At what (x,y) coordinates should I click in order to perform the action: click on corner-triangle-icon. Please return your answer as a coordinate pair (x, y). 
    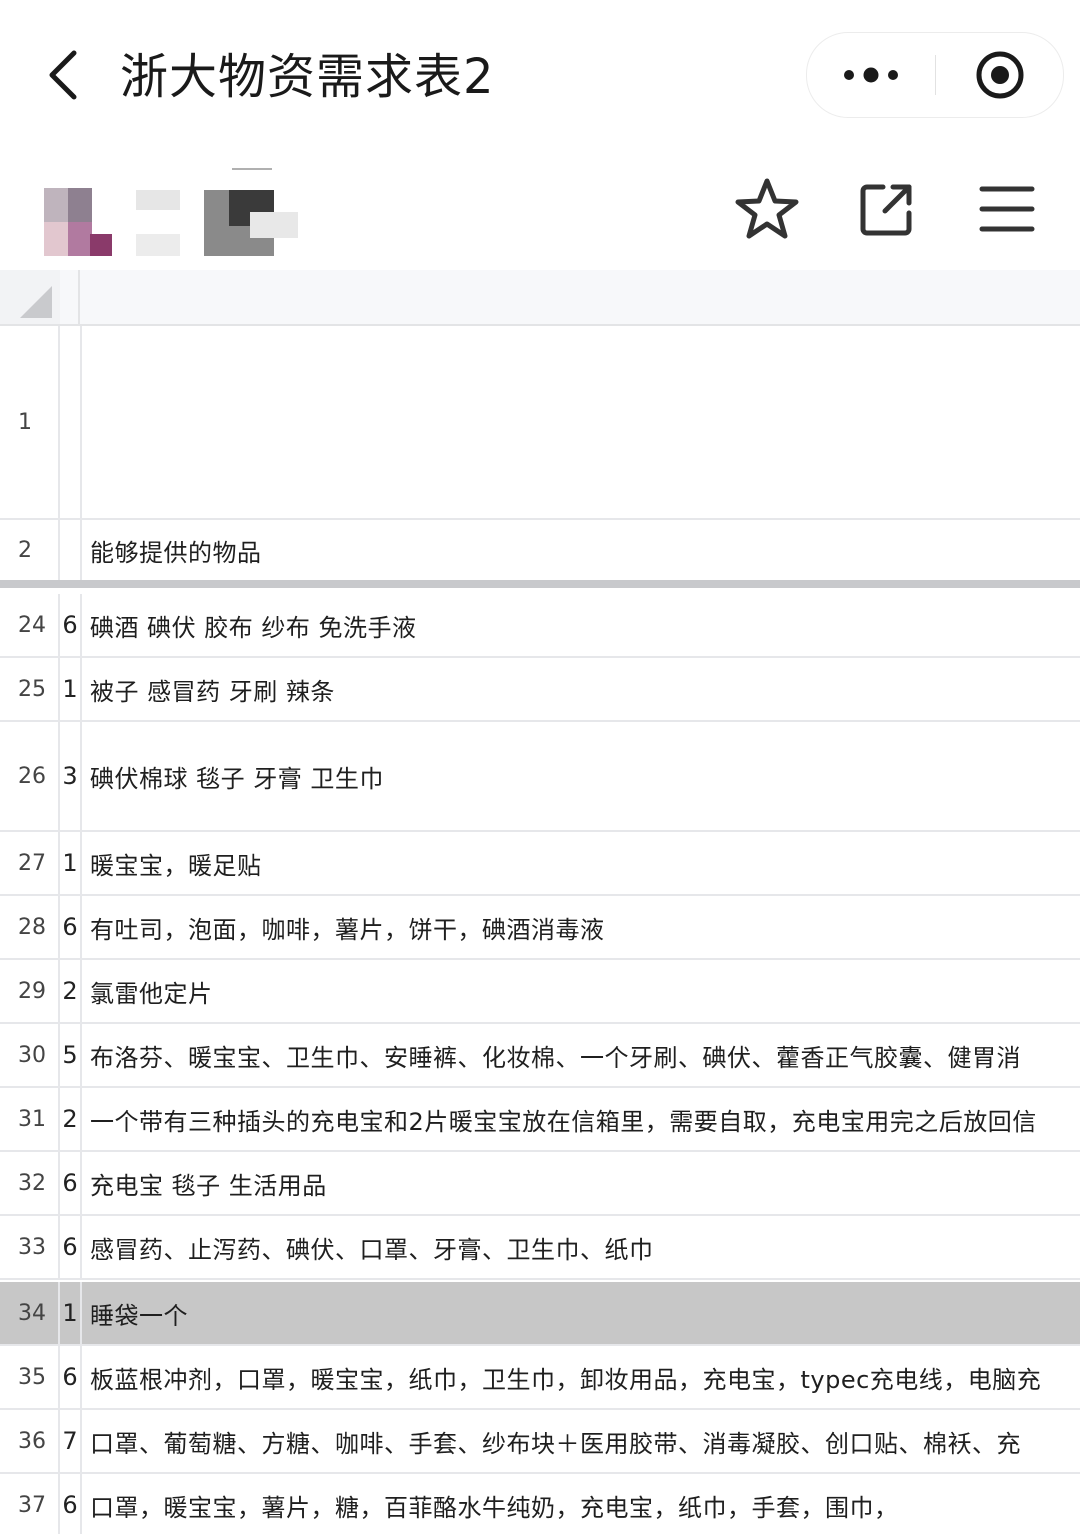
    Looking at the image, I should click on (36, 302).